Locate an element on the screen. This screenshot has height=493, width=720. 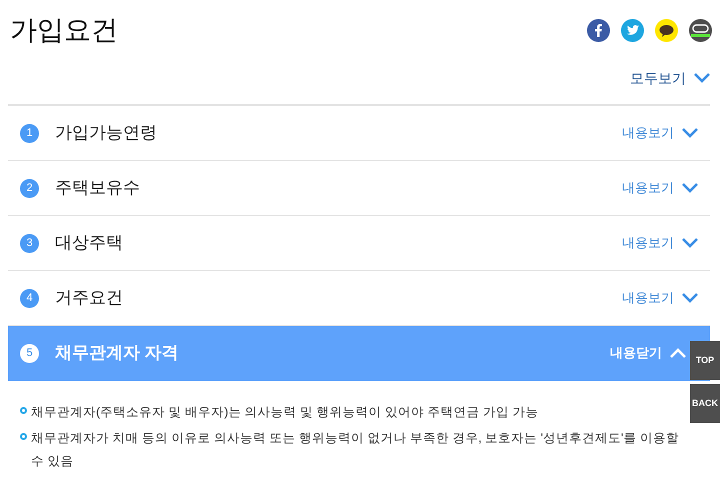
chevron-up-icon is located at coordinates (678, 353).